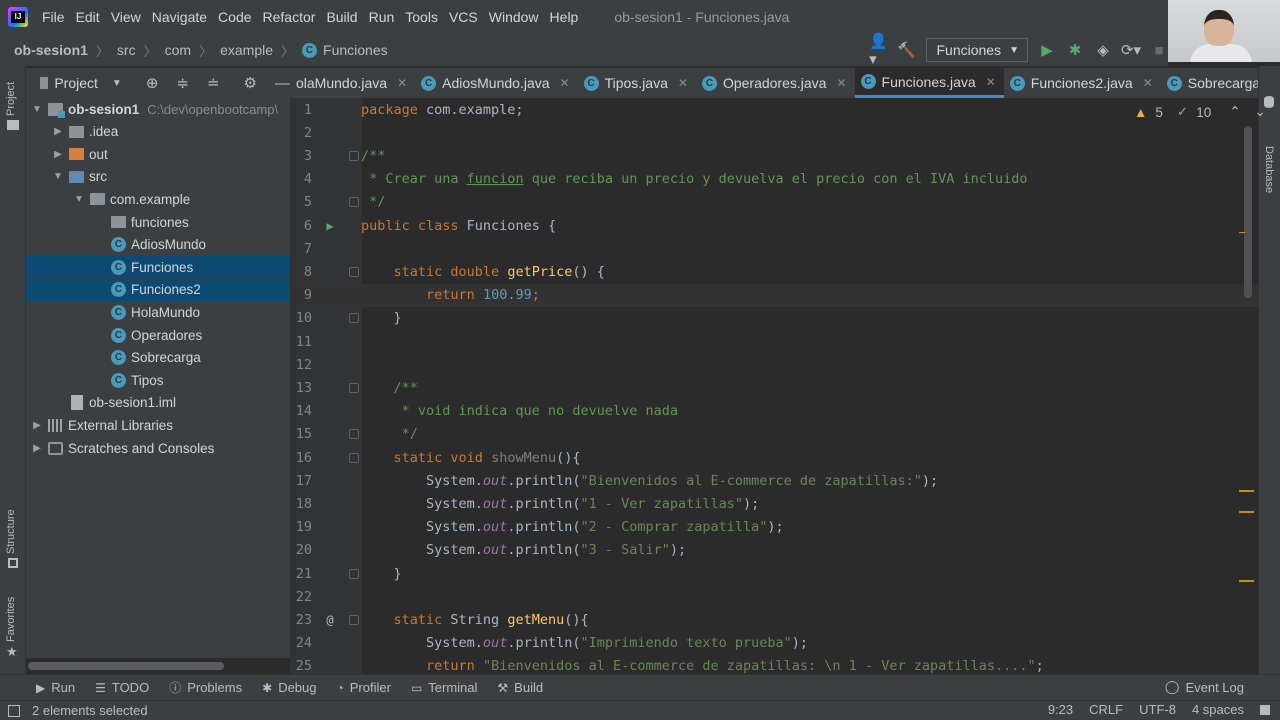 This screenshot has width=1280, height=720. What do you see at coordinates (126, 17) in the screenshot?
I see `menu-view: View` at bounding box center [126, 17].